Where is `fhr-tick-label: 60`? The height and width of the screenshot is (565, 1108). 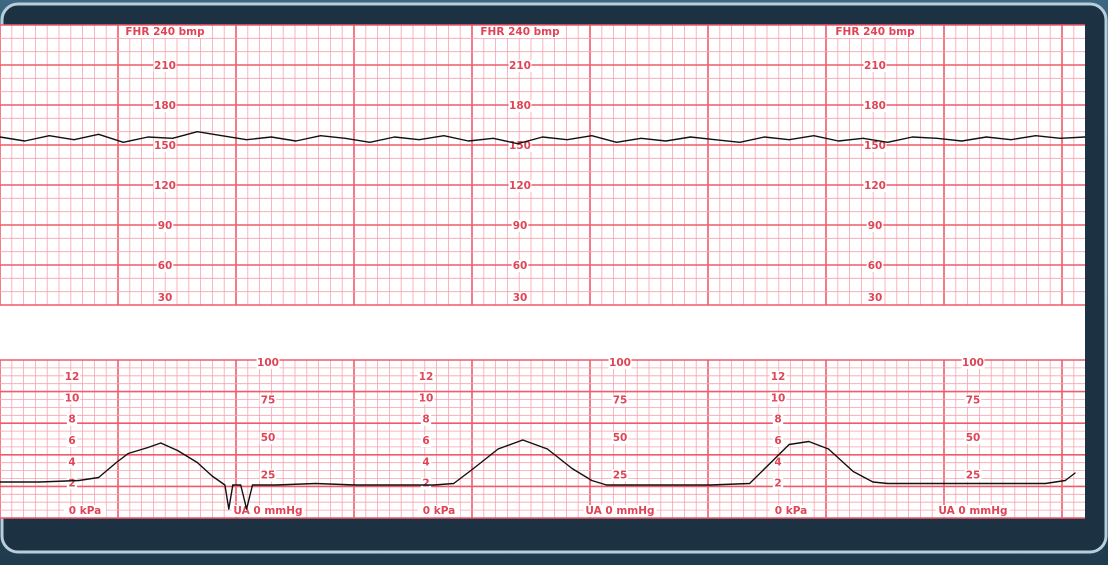
fhr-tick-label: 60 is located at coordinates (520, 266).